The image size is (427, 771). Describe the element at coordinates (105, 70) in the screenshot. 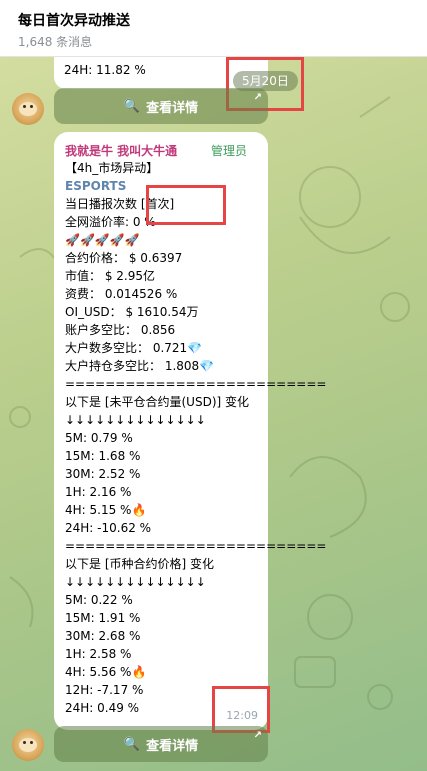

I see `previous-message-last-line: 24H: 11.82 %` at that location.